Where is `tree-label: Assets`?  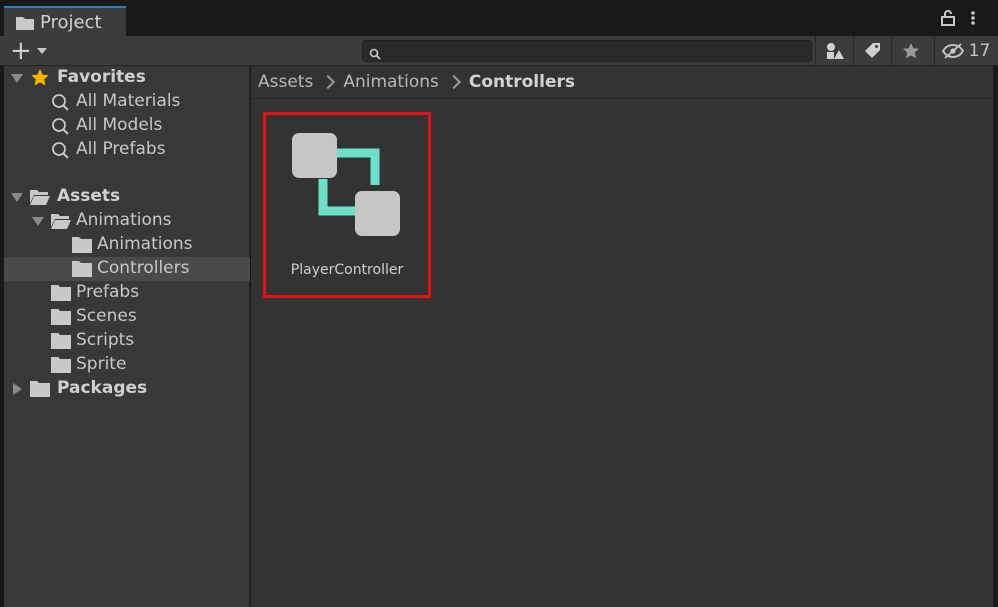 tree-label: Assets is located at coordinates (89, 196).